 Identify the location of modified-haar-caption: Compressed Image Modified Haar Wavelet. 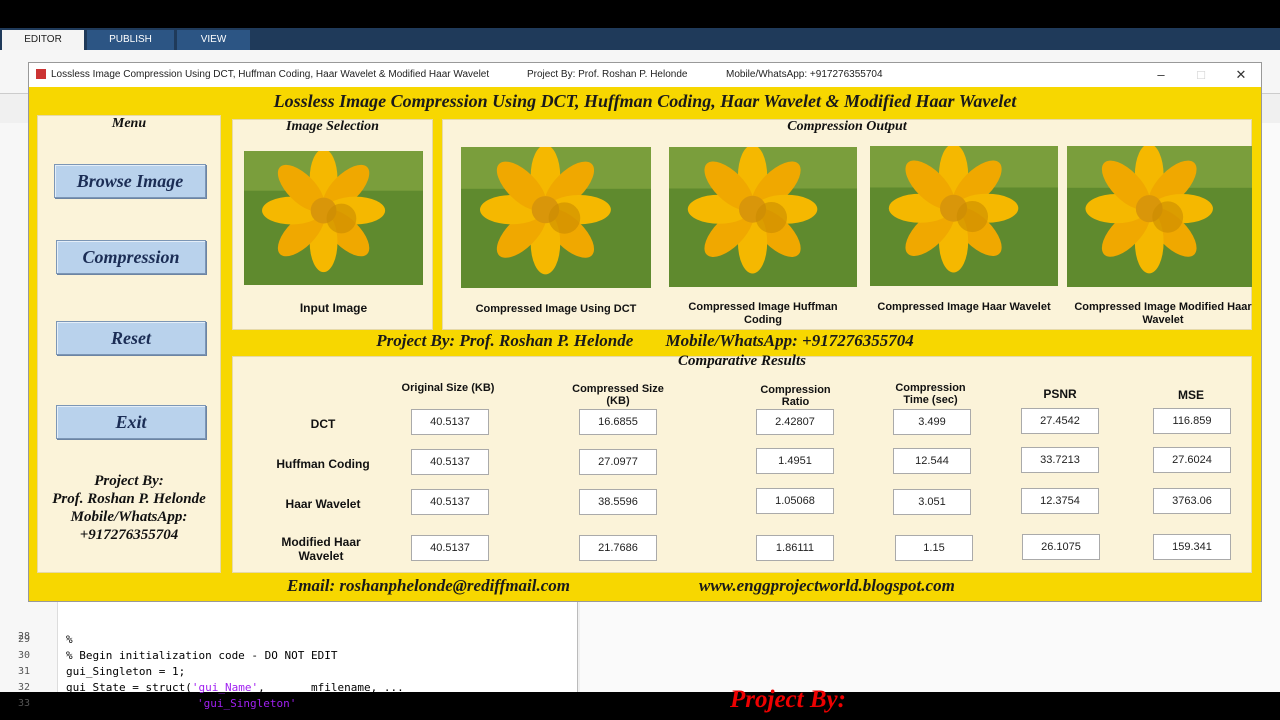
(1163, 313).